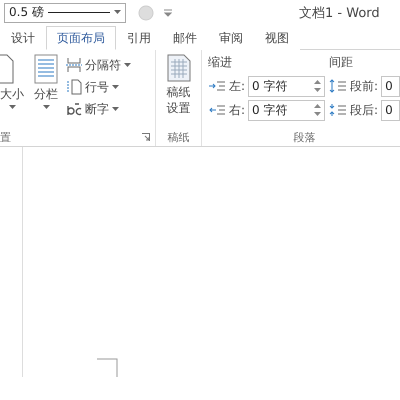 The height and width of the screenshot is (400, 400). I want to click on columns-button: 分栏, so click(46, 92).